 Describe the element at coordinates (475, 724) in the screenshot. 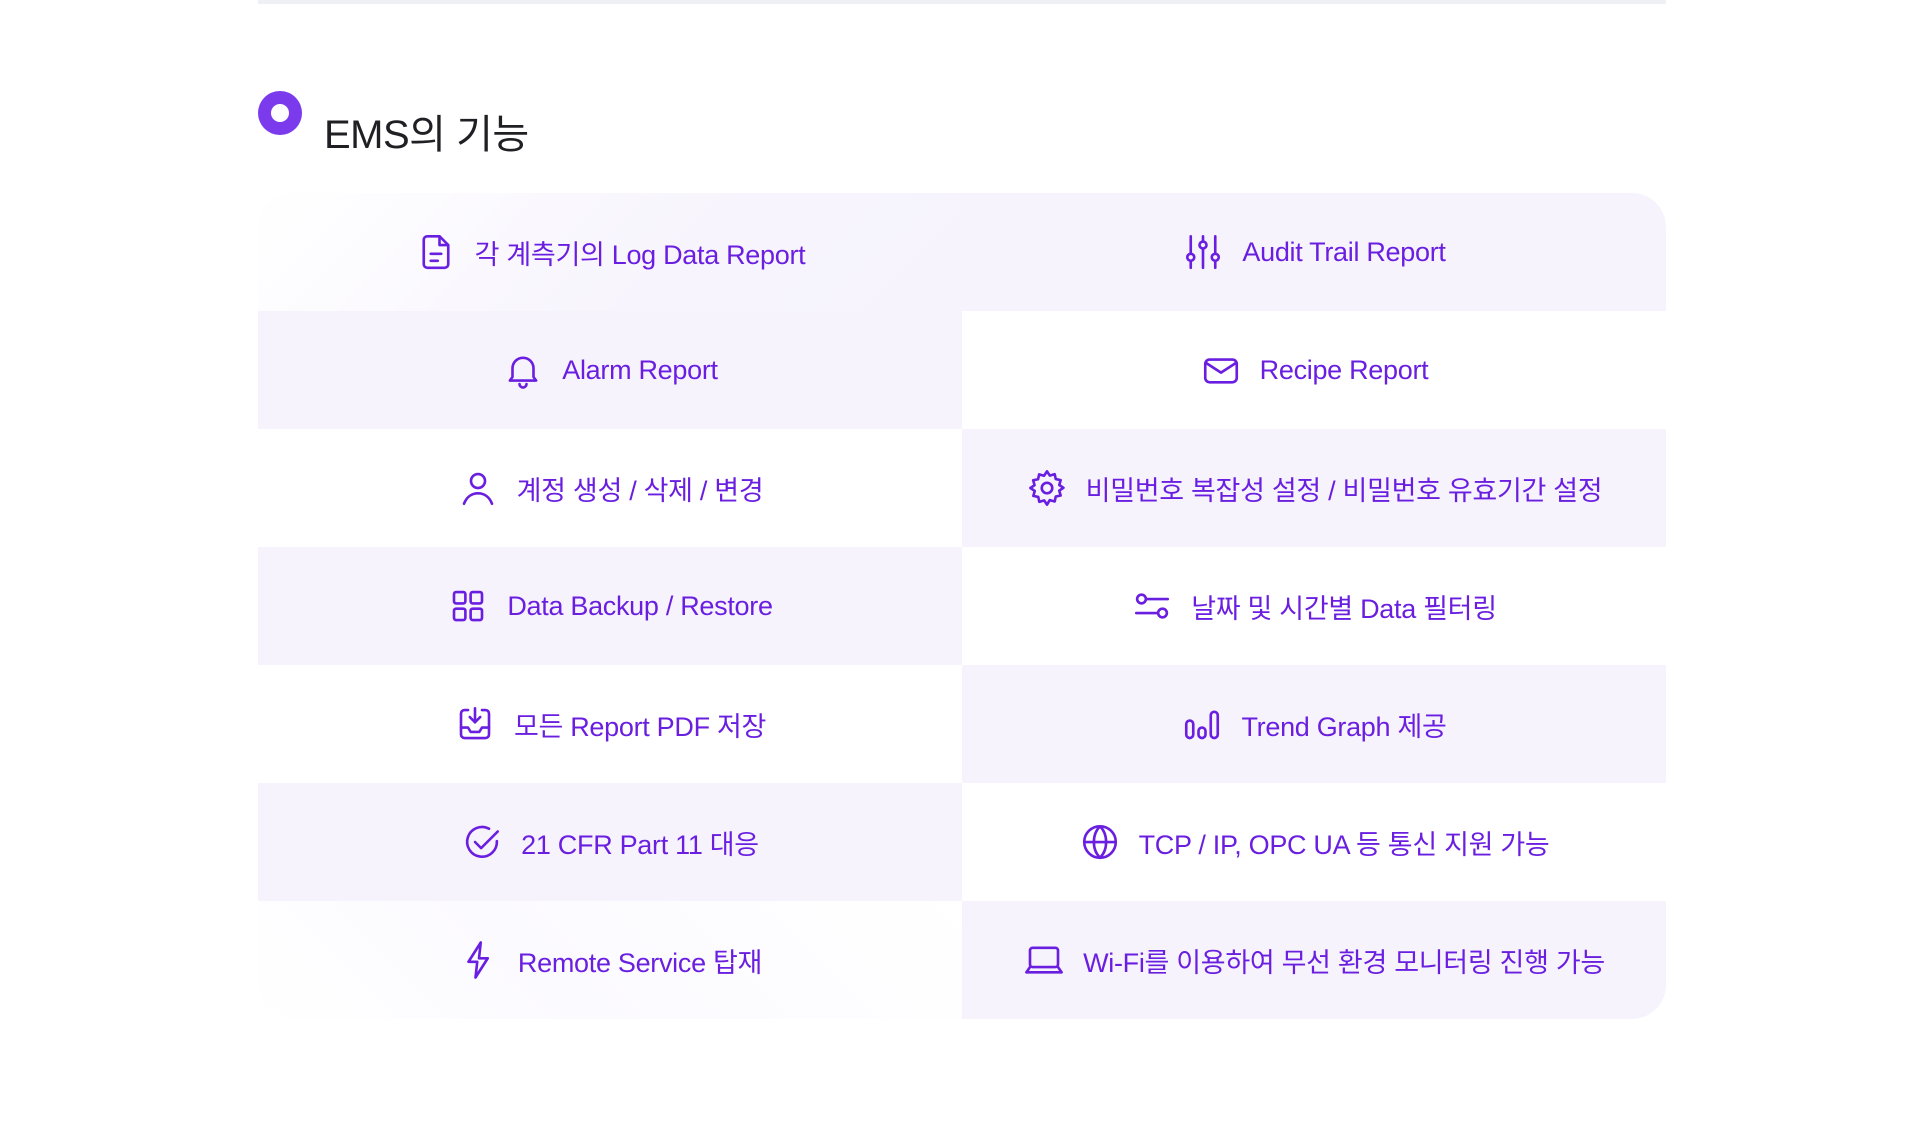

I see `inbox-download-icon` at that location.